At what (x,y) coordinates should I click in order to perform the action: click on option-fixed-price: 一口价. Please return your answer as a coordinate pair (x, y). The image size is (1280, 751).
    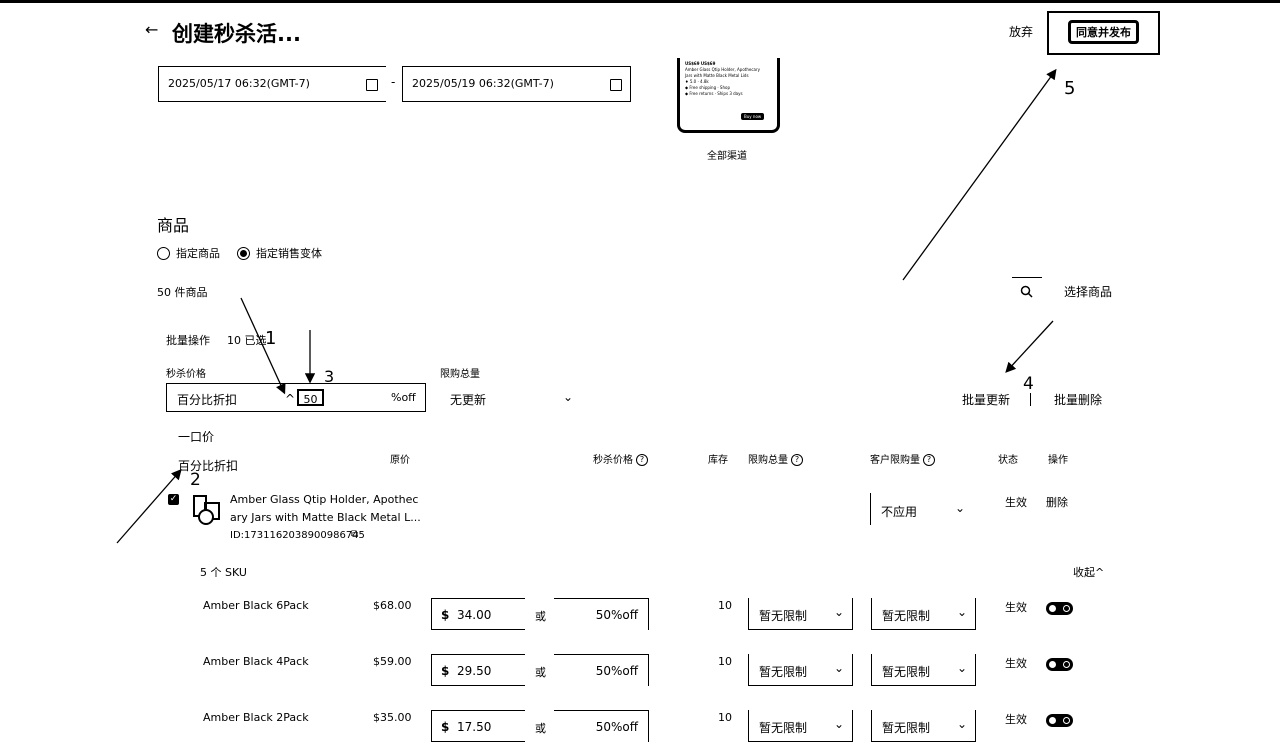
    Looking at the image, I should click on (196, 436).